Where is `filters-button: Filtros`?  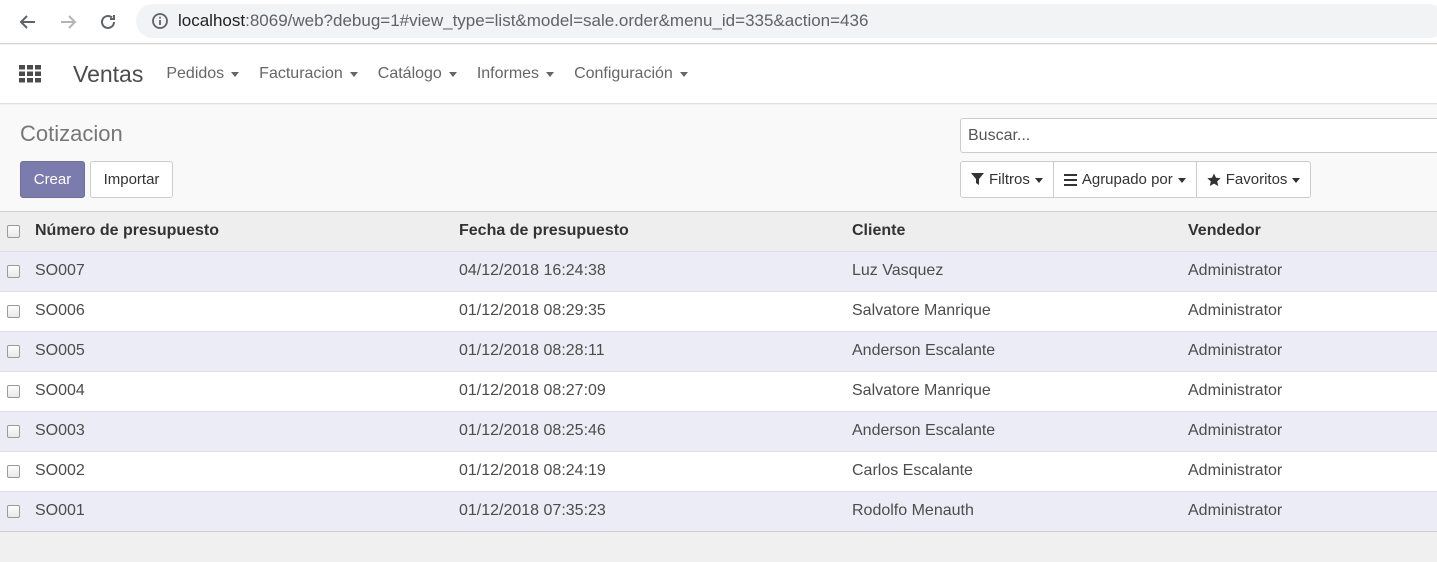
filters-button: Filtros is located at coordinates (1007, 179).